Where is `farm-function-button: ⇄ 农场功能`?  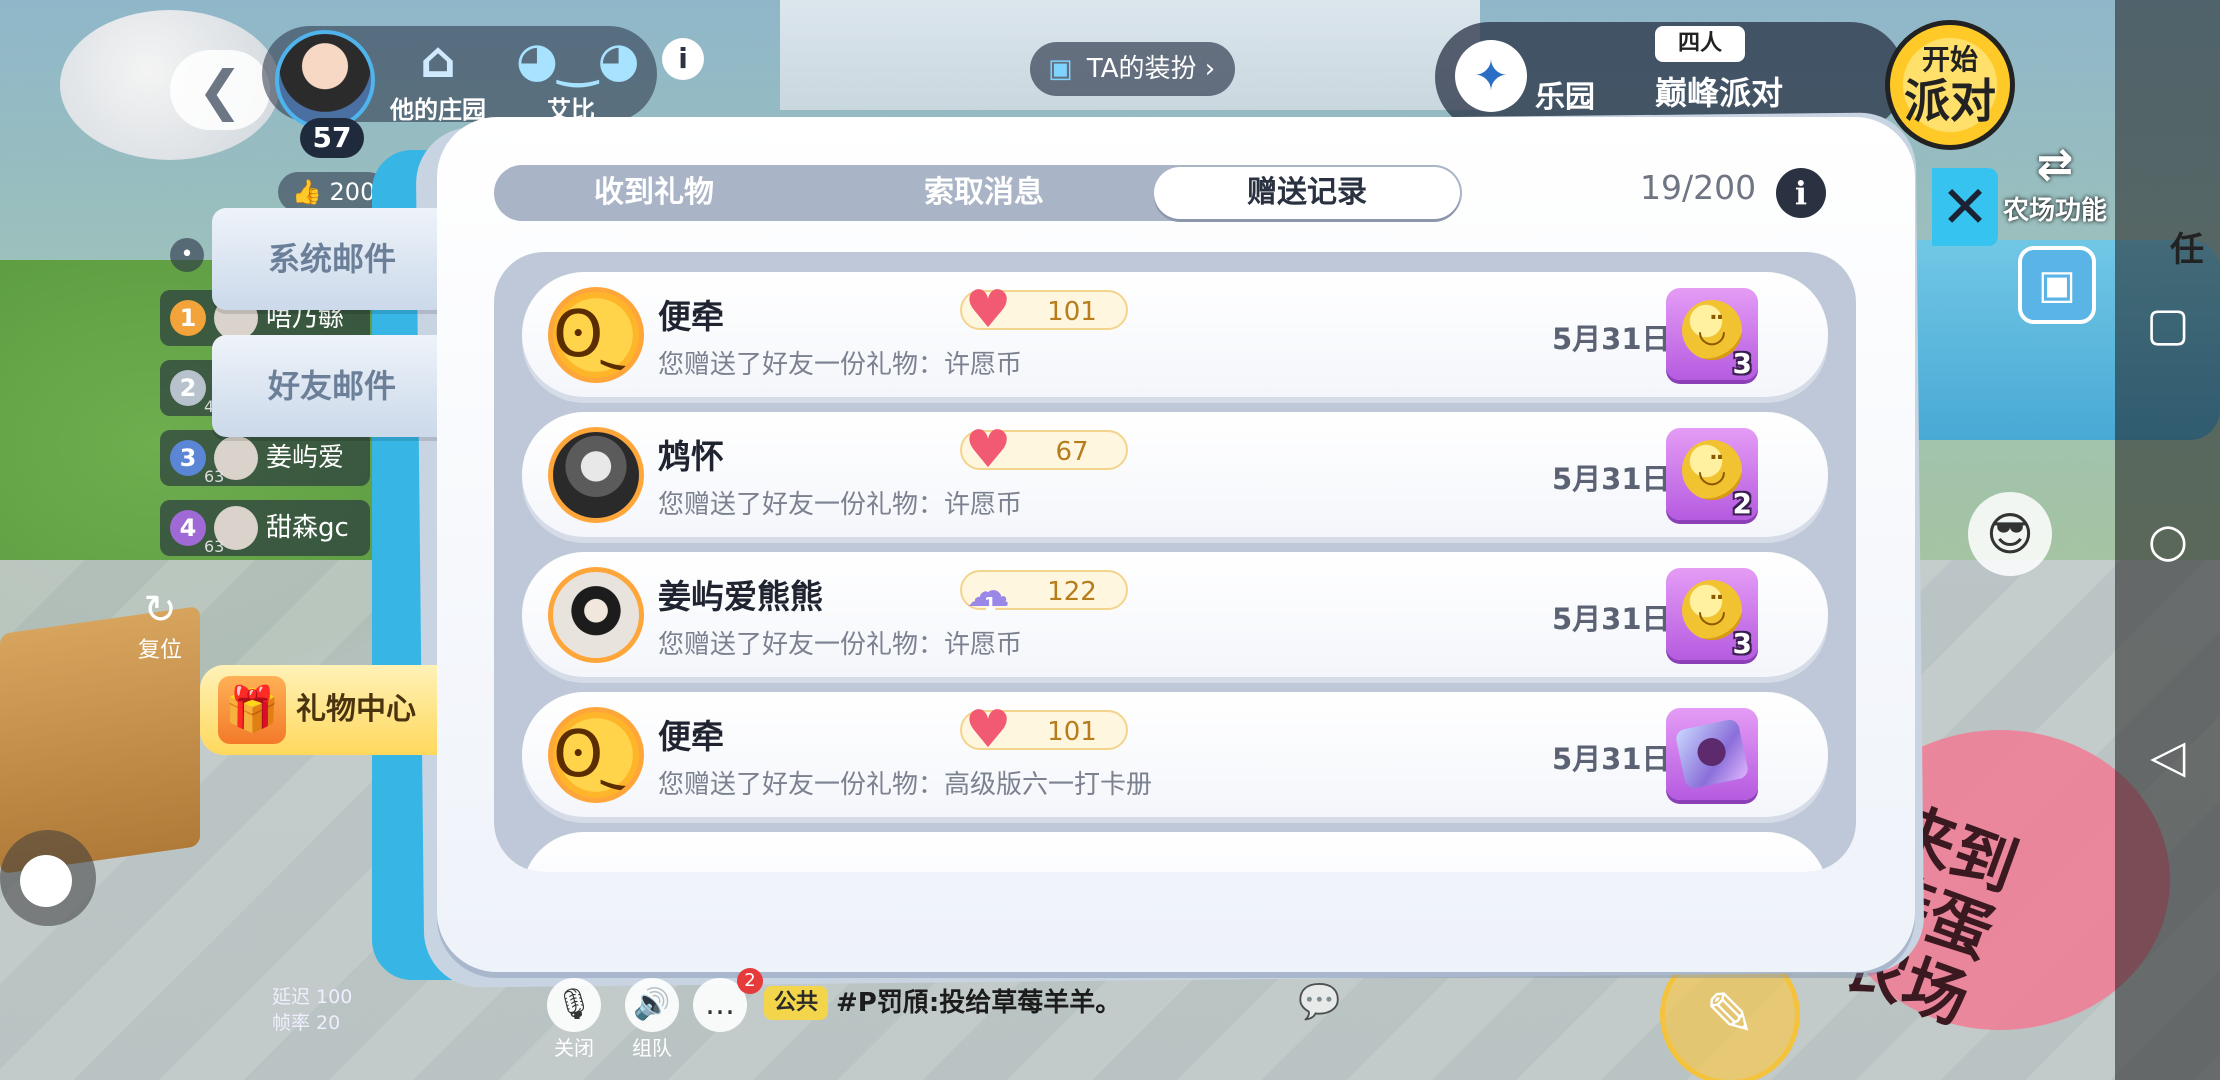 farm-function-button: ⇄ 农场功能 is located at coordinates (2055, 183).